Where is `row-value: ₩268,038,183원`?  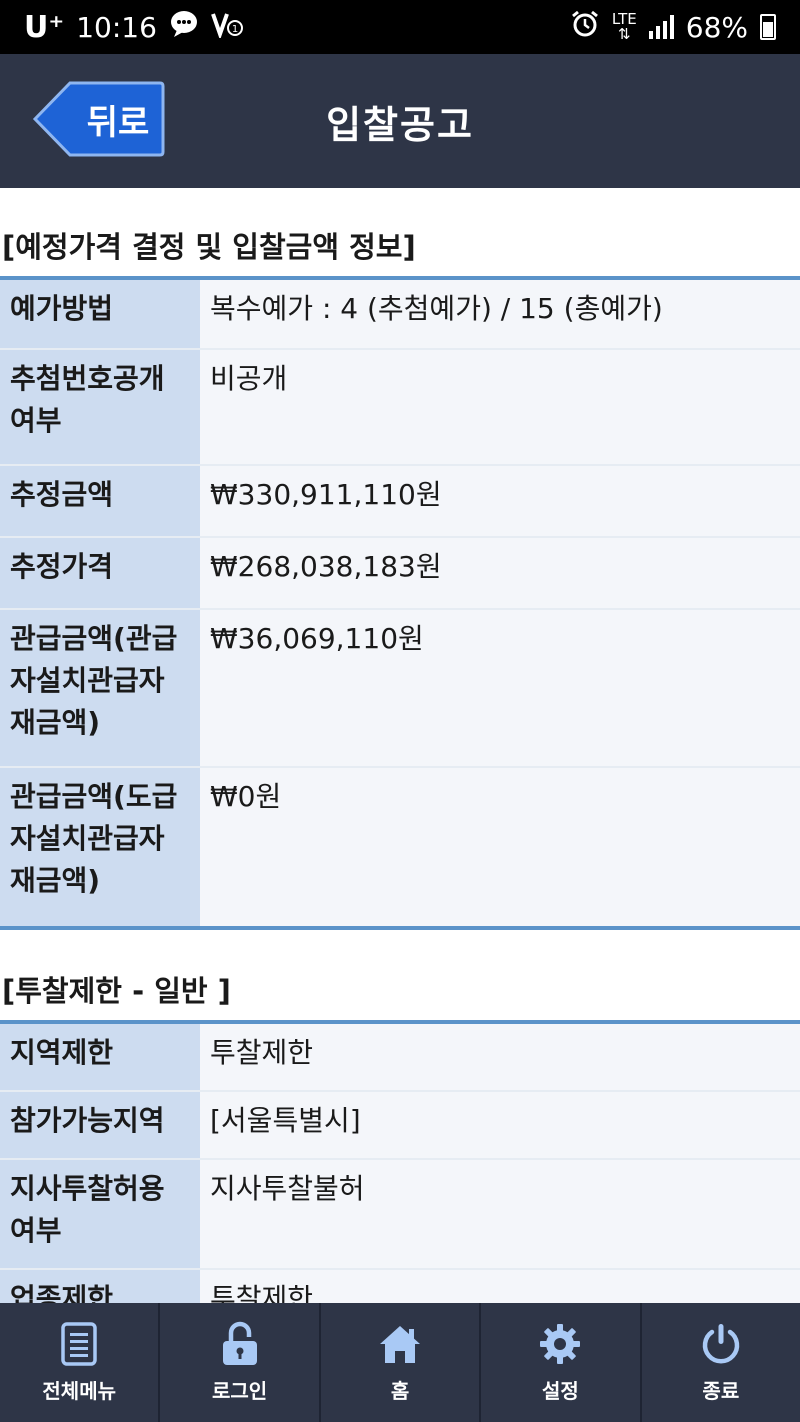 row-value: ₩268,038,183원 is located at coordinates (500, 573).